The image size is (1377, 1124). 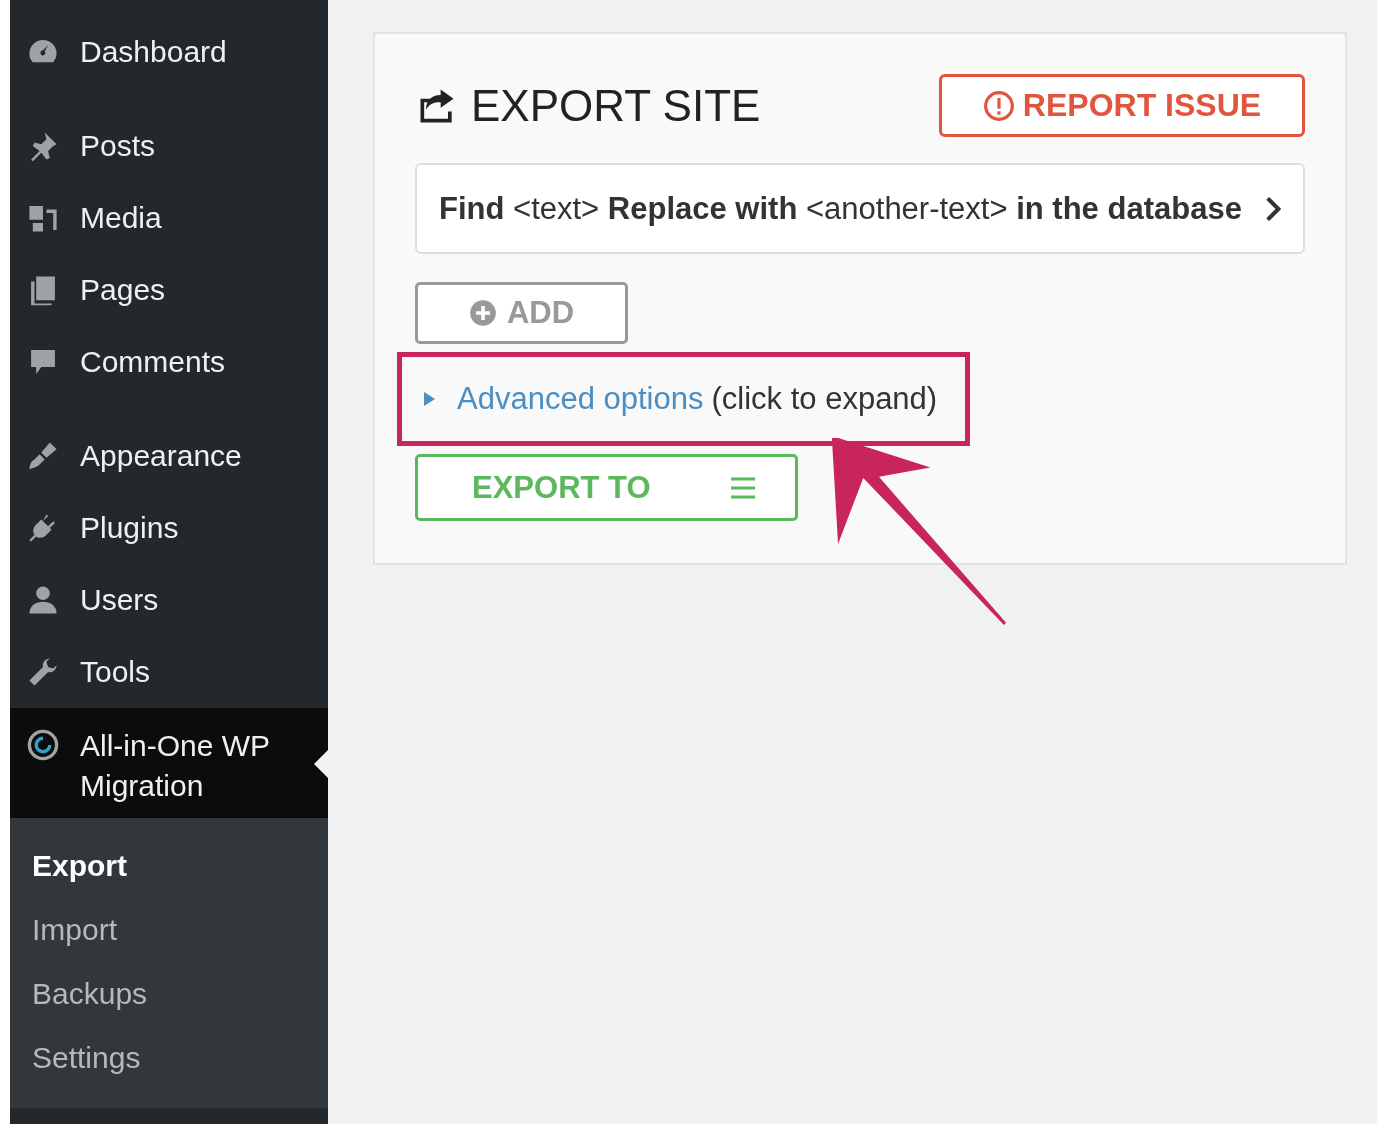 What do you see at coordinates (998, 105) in the screenshot?
I see `exclamation-icon` at bounding box center [998, 105].